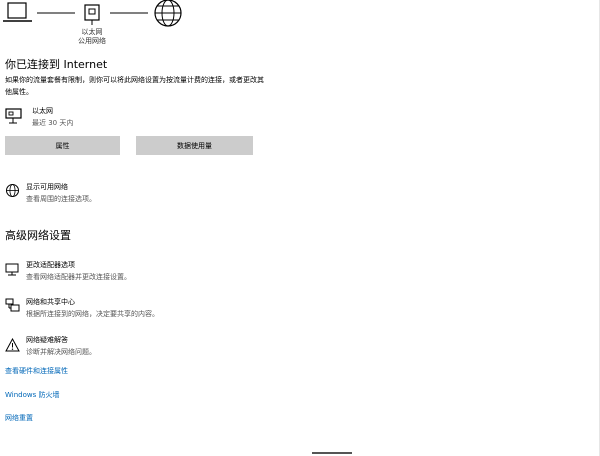 Image resolution: width=600 pixels, height=456 pixels. Describe the element at coordinates (12, 346) in the screenshot. I see `troubleshoot-warning-icon` at that location.